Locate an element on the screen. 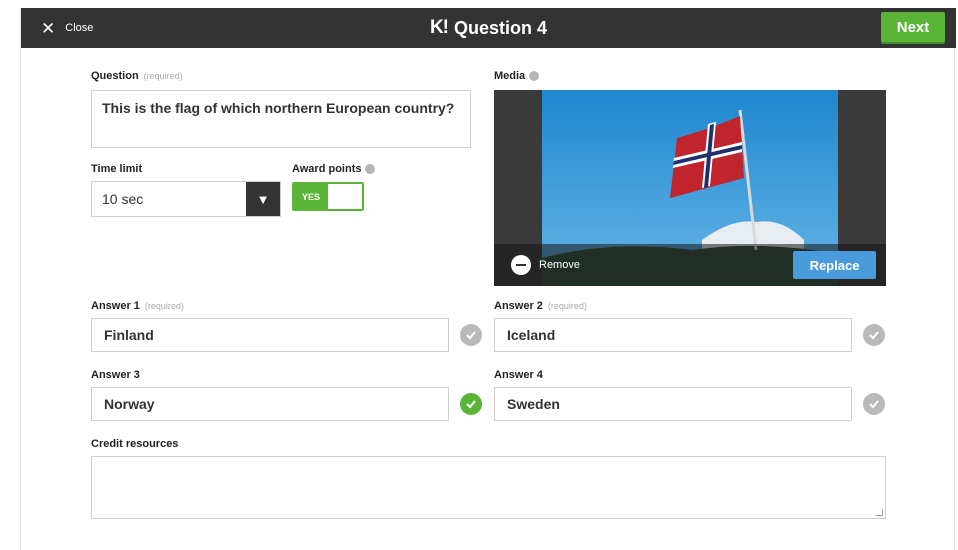  award-points-toggle: YES is located at coordinates (328, 196).